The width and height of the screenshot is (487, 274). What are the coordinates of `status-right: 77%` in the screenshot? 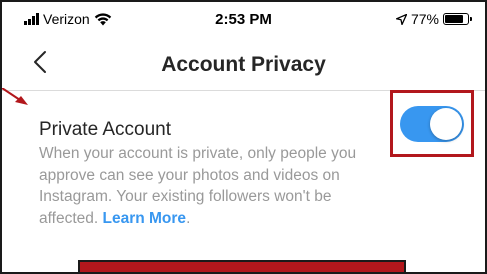 It's located at (433, 19).